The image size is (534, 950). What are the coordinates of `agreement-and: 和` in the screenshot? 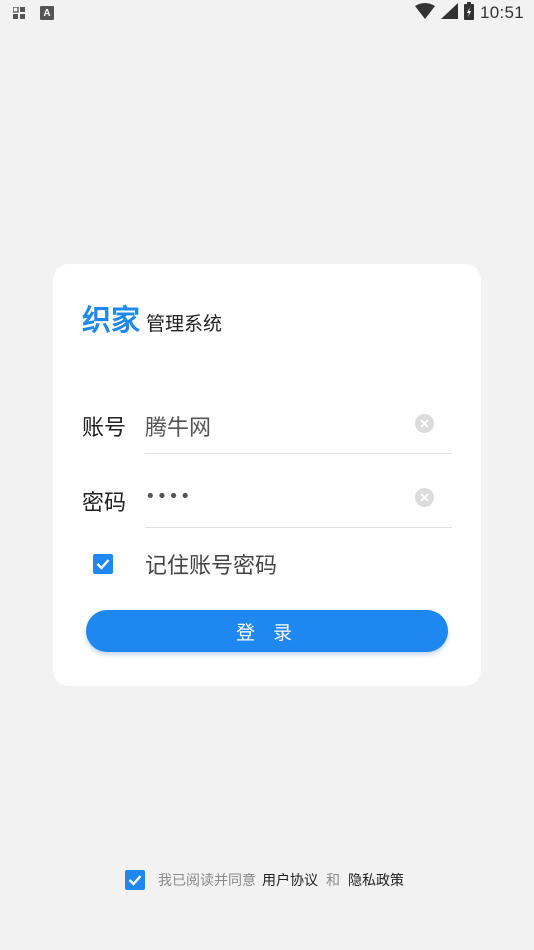 It's located at (333, 881).